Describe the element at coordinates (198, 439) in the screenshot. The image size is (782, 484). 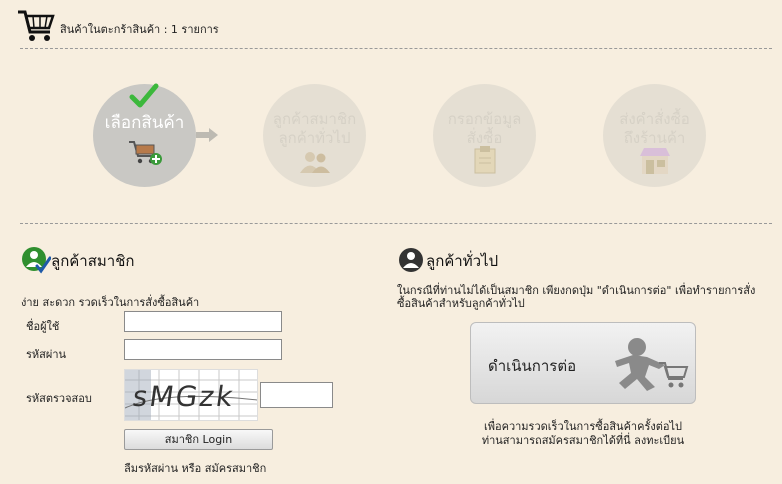
I see `member-login-button: สมาชิก Login` at that location.